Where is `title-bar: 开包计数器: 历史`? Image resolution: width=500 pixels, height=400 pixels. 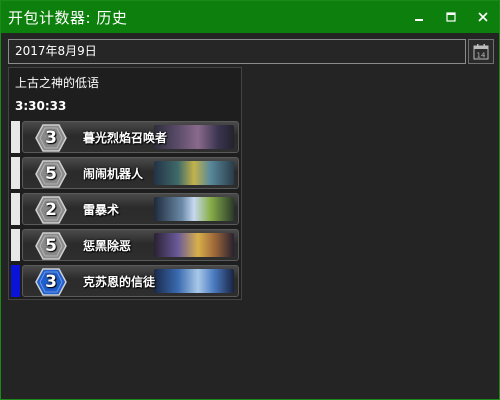
title-bar: 开包计数器: 历史 is located at coordinates (250, 17).